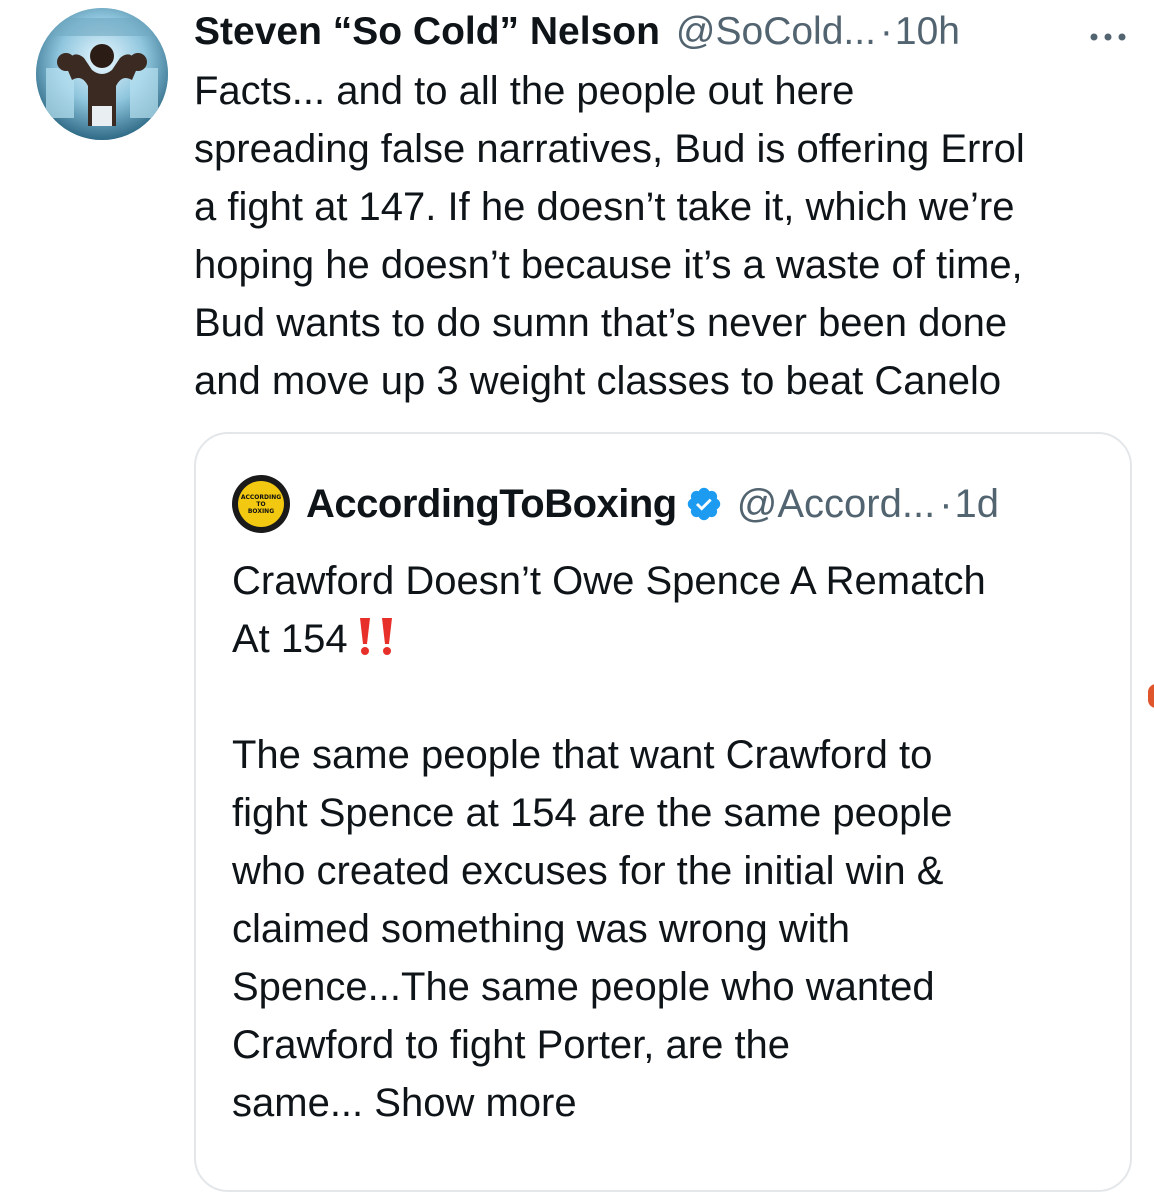 Image resolution: width=1154 pixels, height=1192 pixels. I want to click on tweet-timestamp: 10h, so click(927, 32).